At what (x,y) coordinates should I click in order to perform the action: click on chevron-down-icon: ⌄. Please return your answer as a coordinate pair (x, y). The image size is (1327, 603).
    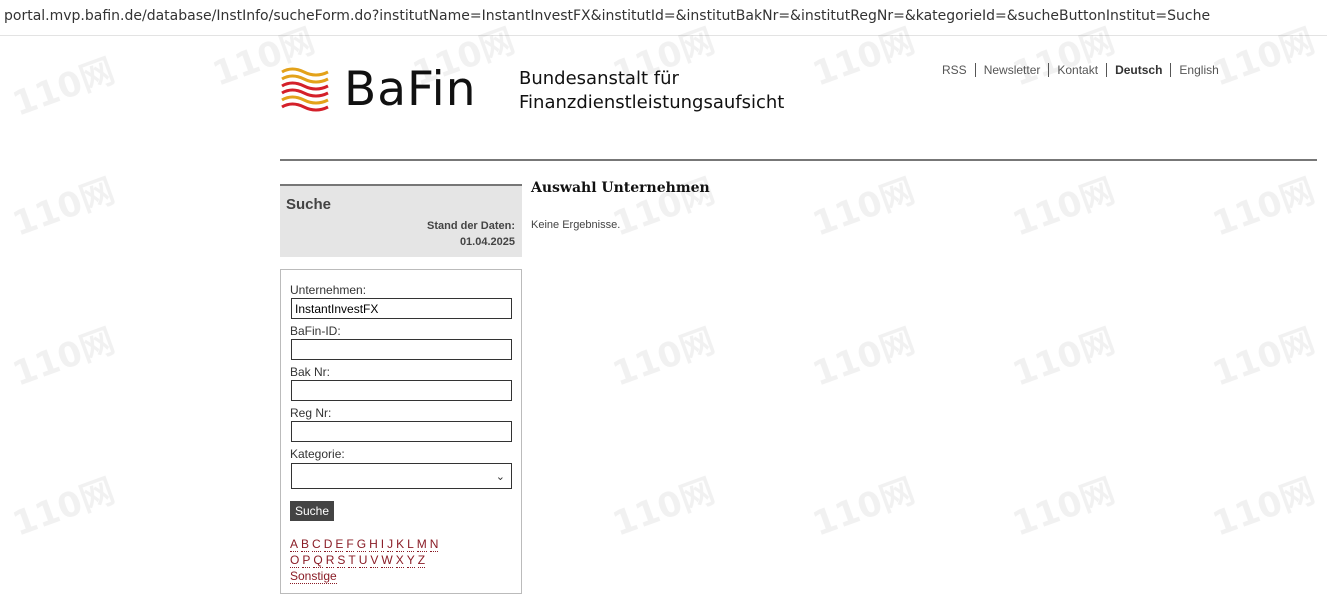
    Looking at the image, I should click on (500, 477).